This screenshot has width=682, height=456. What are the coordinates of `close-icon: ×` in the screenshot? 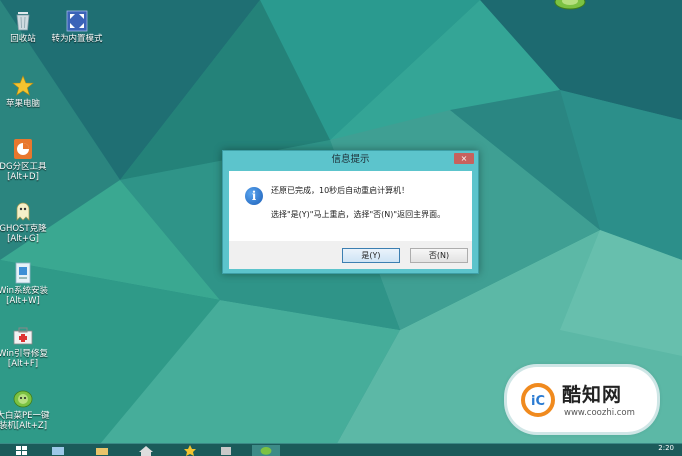 It's located at (464, 158).